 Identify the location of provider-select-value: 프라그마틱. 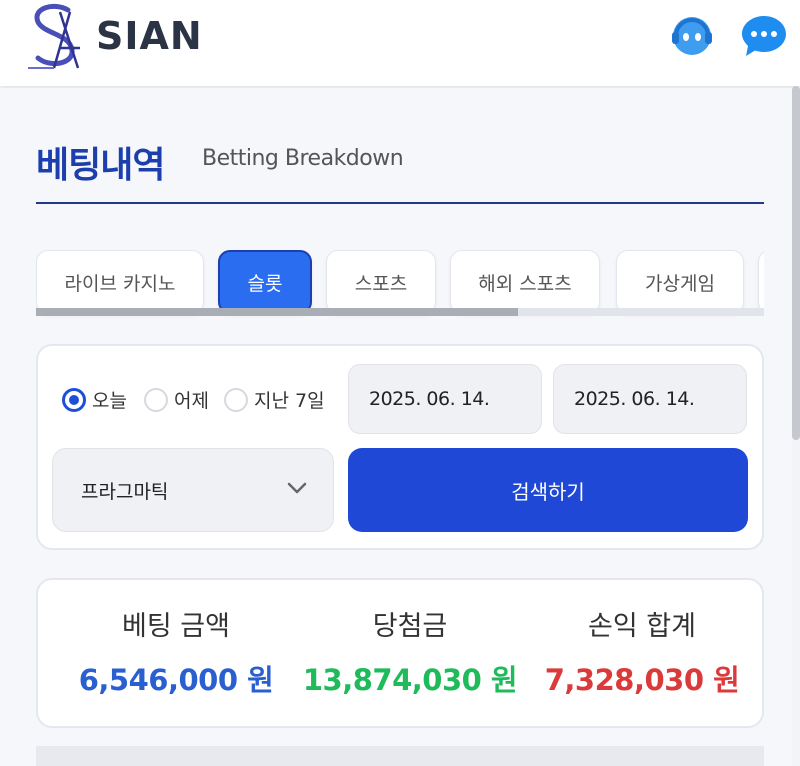
(125, 491).